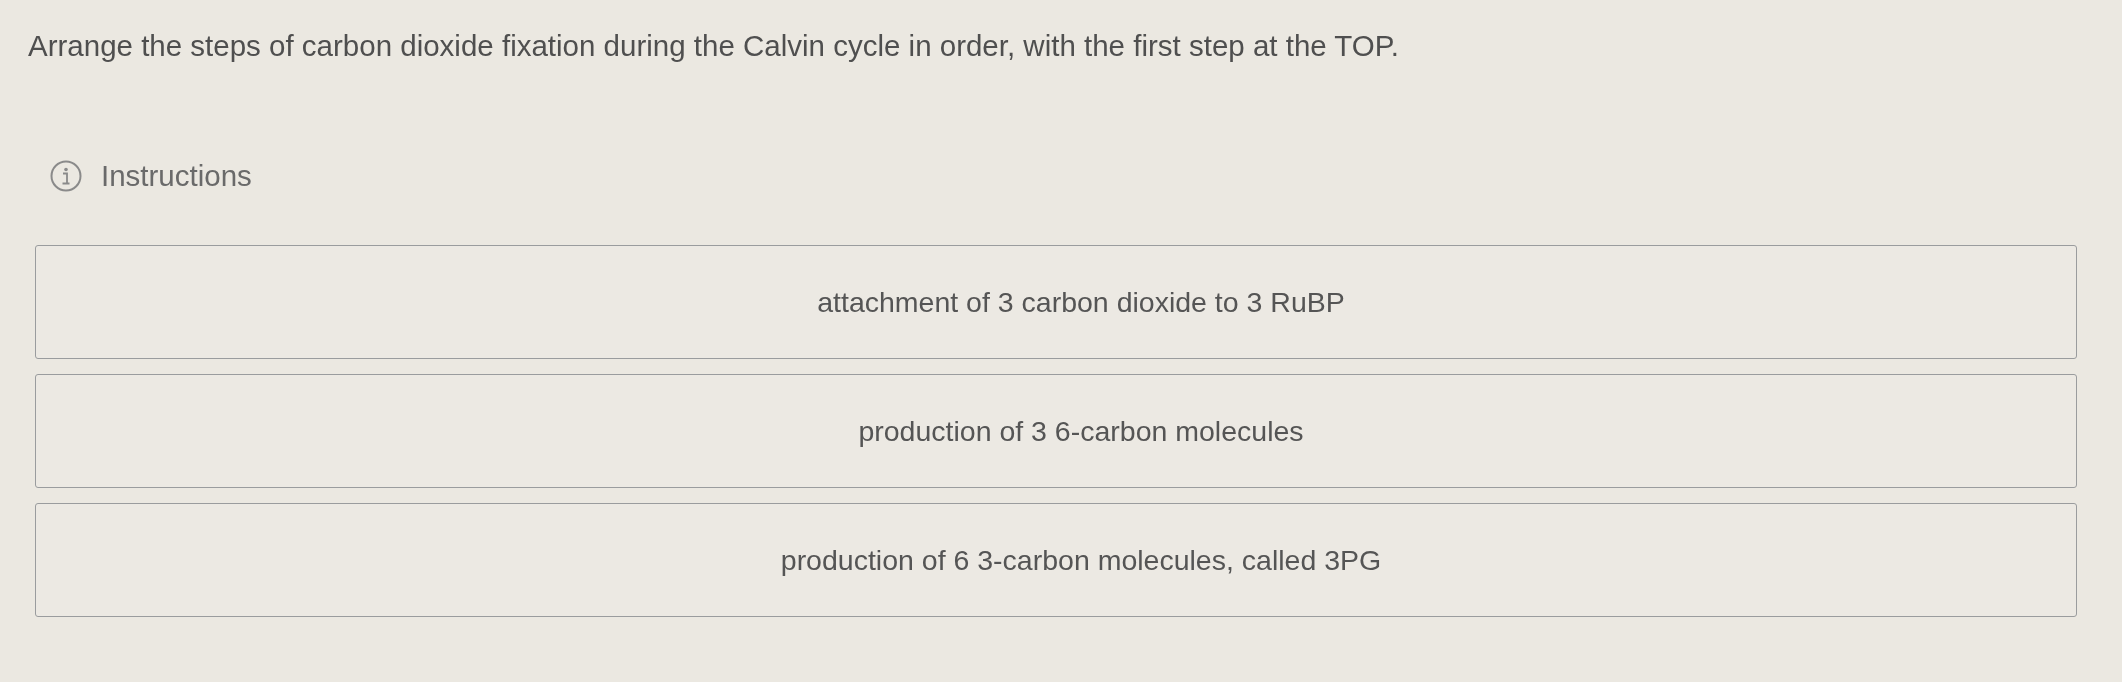 The height and width of the screenshot is (682, 2122). I want to click on instructions-link: Instructions, so click(176, 176).